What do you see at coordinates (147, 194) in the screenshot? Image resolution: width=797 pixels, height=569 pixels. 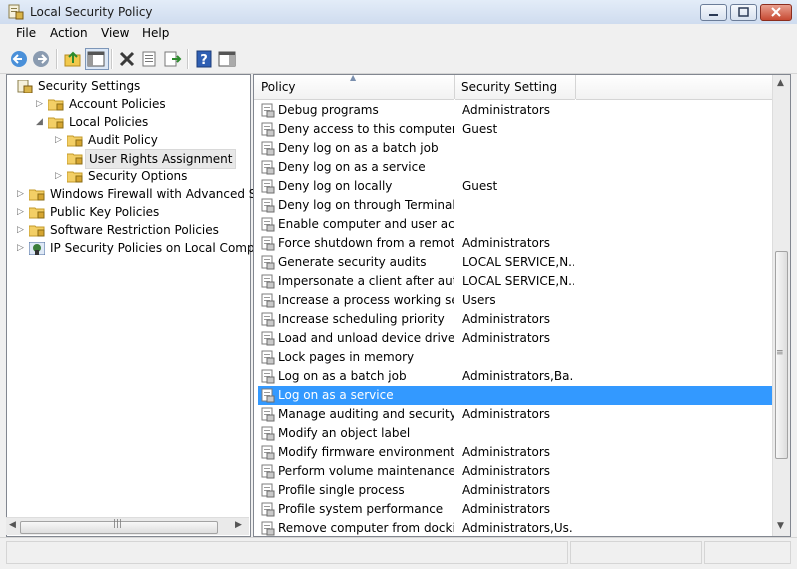 I see `tree-item: ▷ Windows Firewall with Advanced Secu` at bounding box center [147, 194].